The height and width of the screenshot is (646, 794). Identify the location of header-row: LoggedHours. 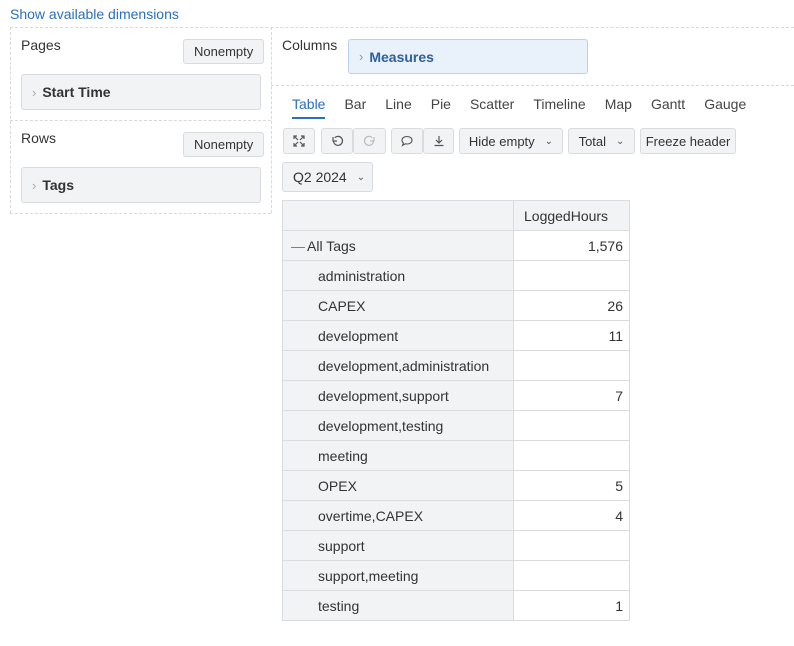
(456, 215).